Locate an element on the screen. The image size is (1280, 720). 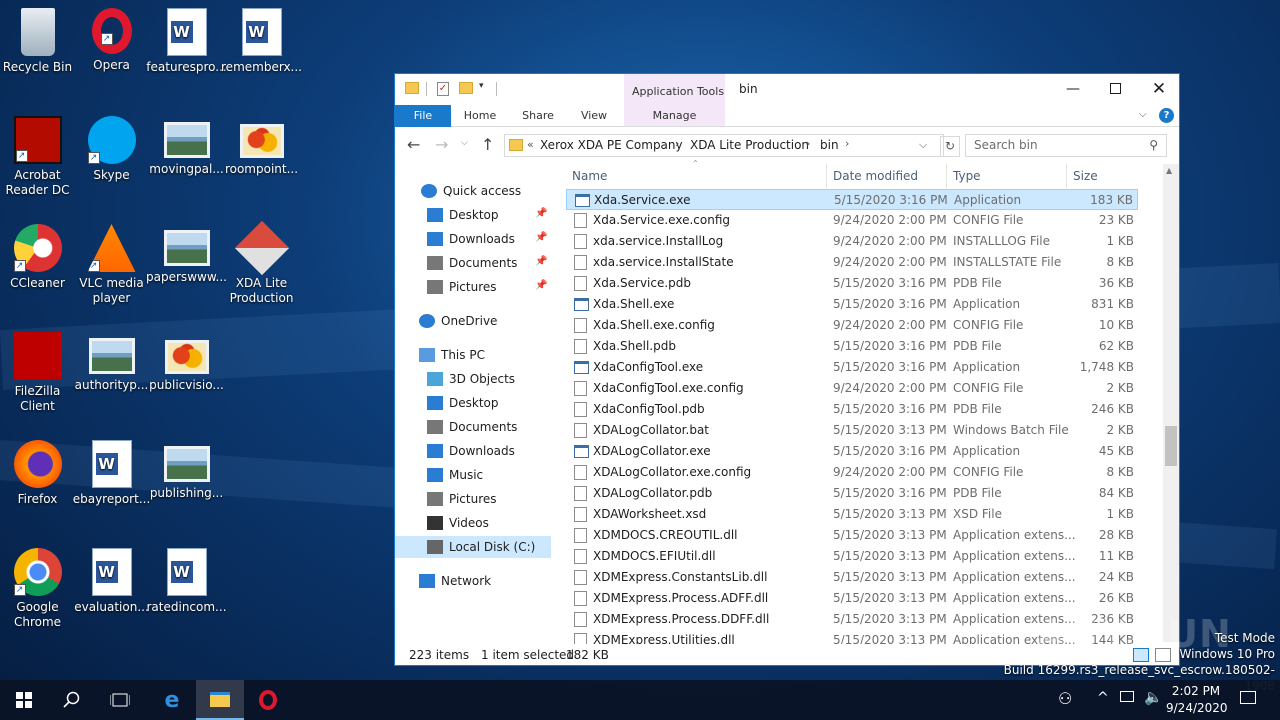
nav-onedrive: OneDrive is located at coordinates (458, 321).